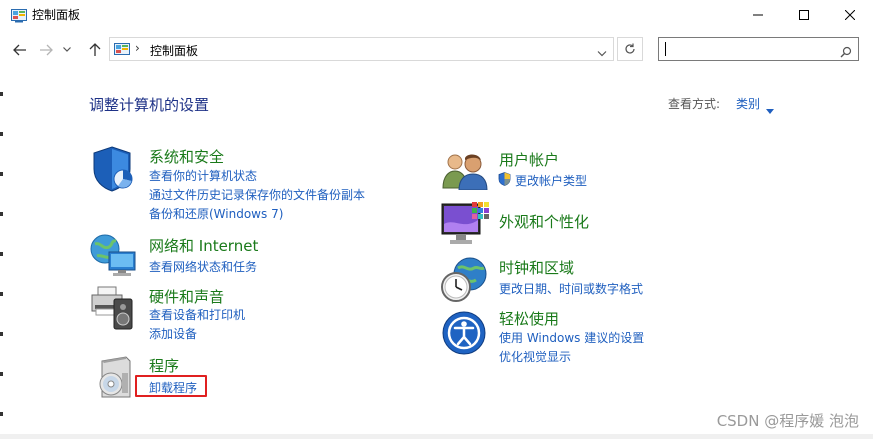  What do you see at coordinates (846, 52) in the screenshot?
I see `search-icon` at bounding box center [846, 52].